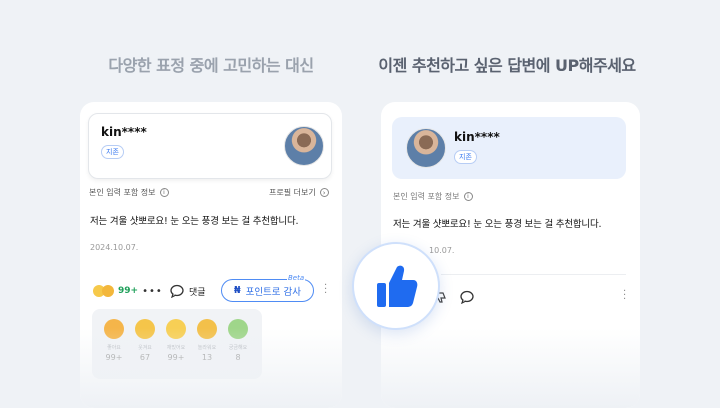 This screenshot has width=720, height=408. I want to click on thumbs-up-button, so click(396, 286).